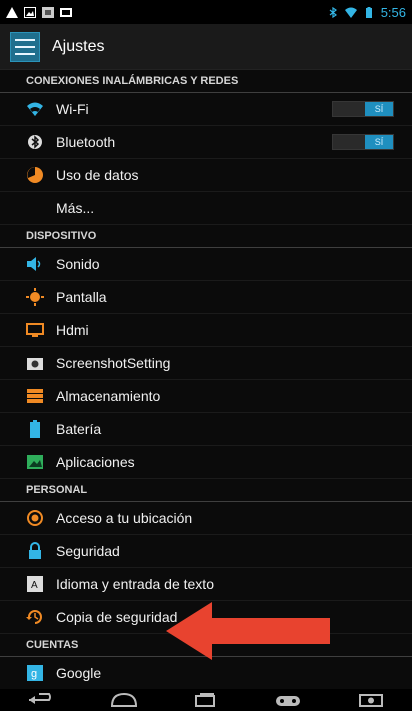 Image resolution: width=412 pixels, height=711 pixels. Describe the element at coordinates (333, 12) in the screenshot. I see `bluetooth-status-icon` at that location.